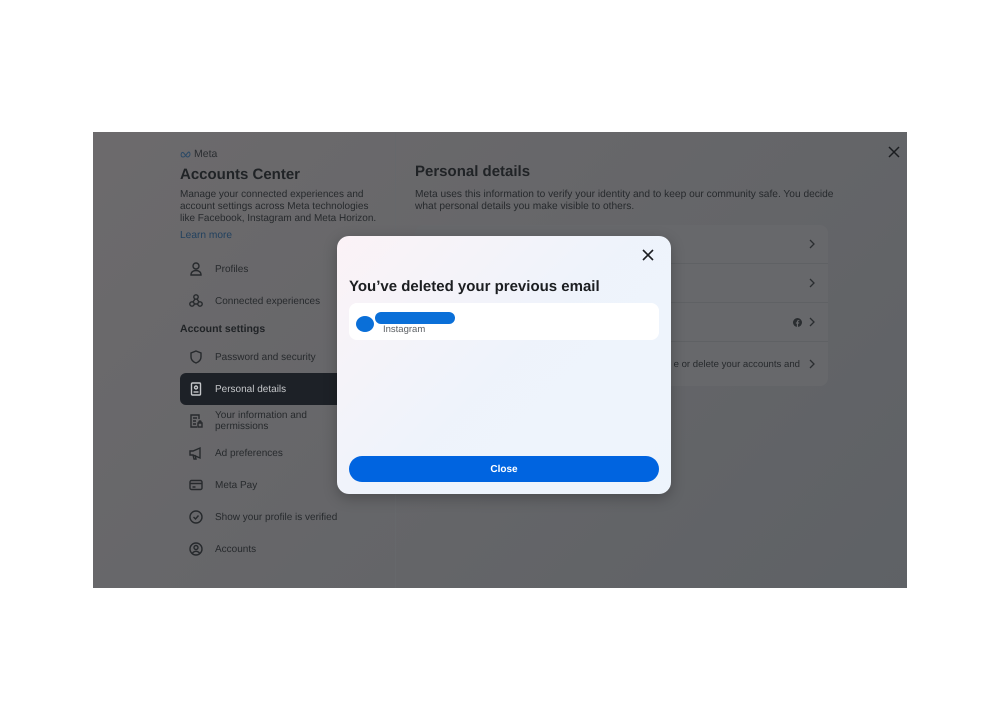 The height and width of the screenshot is (720, 1000). Describe the element at coordinates (196, 269) in the screenshot. I see `person-icon` at that location.